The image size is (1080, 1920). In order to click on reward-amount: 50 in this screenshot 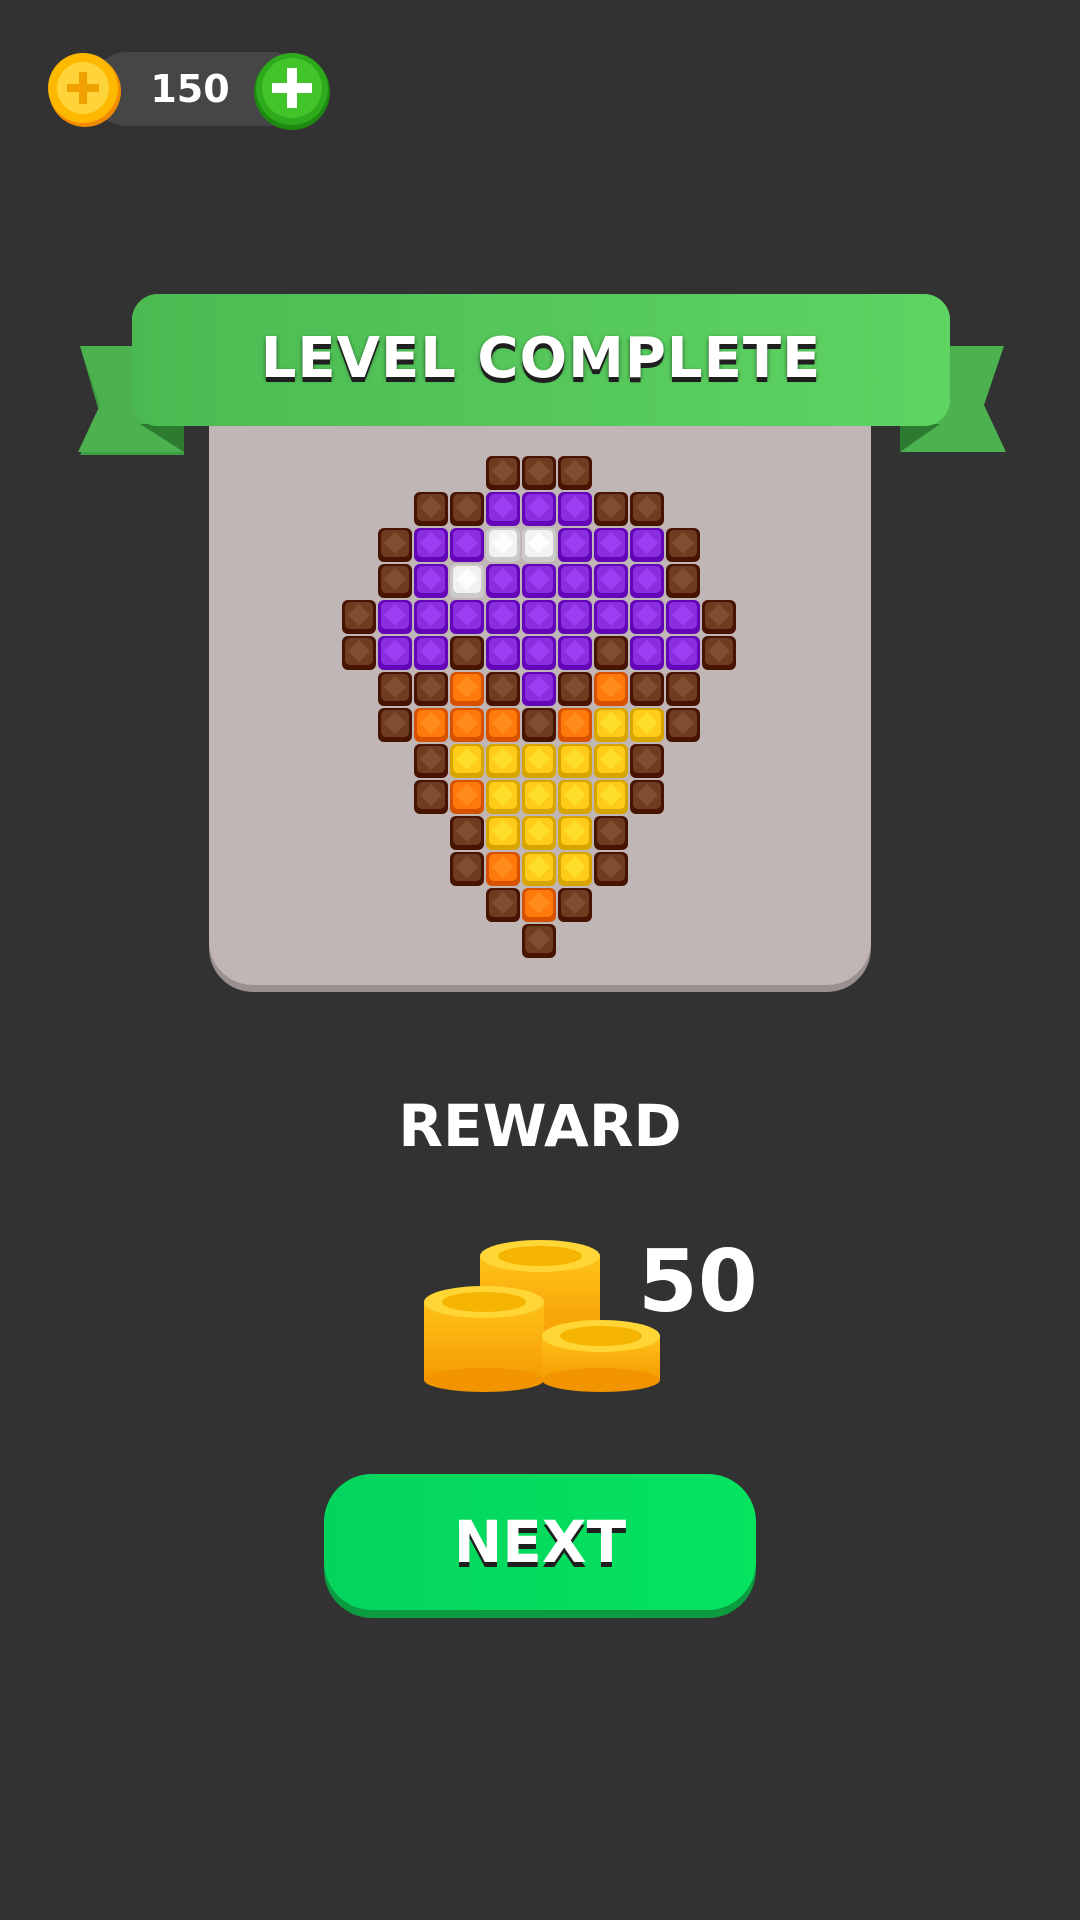, I will do `click(698, 1282)`.